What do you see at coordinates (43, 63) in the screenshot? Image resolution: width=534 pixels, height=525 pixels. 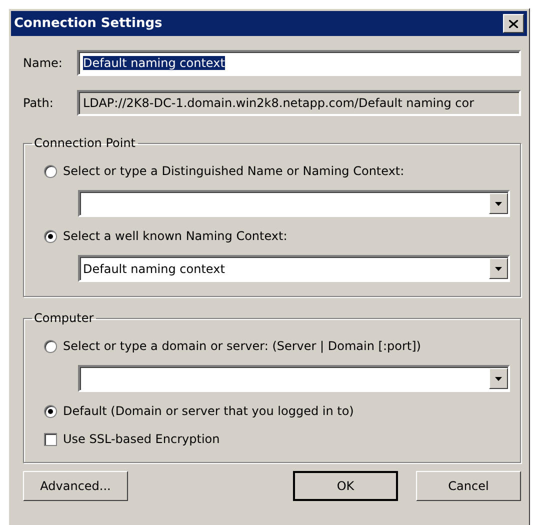 I see `name-label: Name:` at bounding box center [43, 63].